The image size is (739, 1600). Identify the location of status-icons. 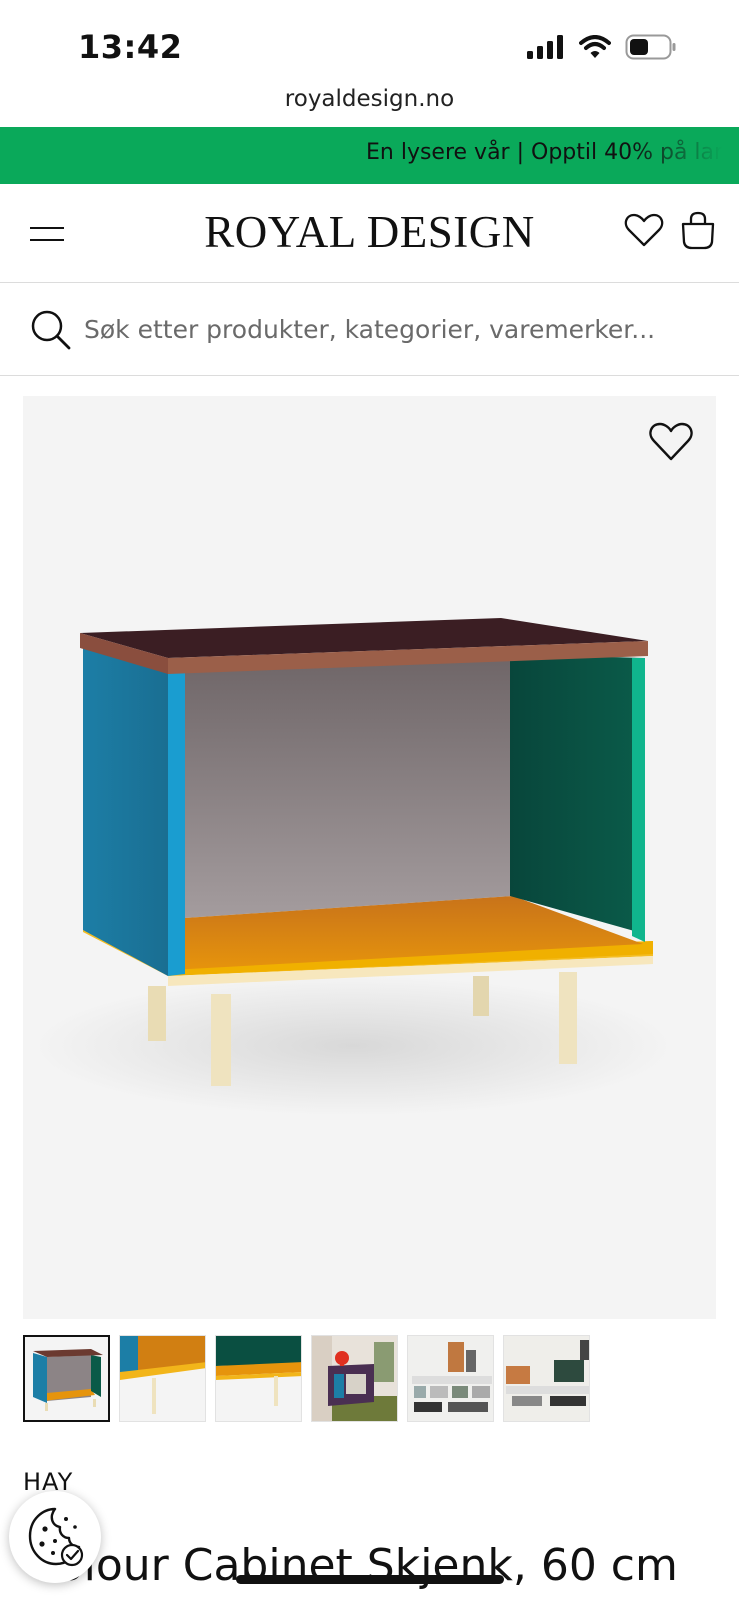
(602, 47).